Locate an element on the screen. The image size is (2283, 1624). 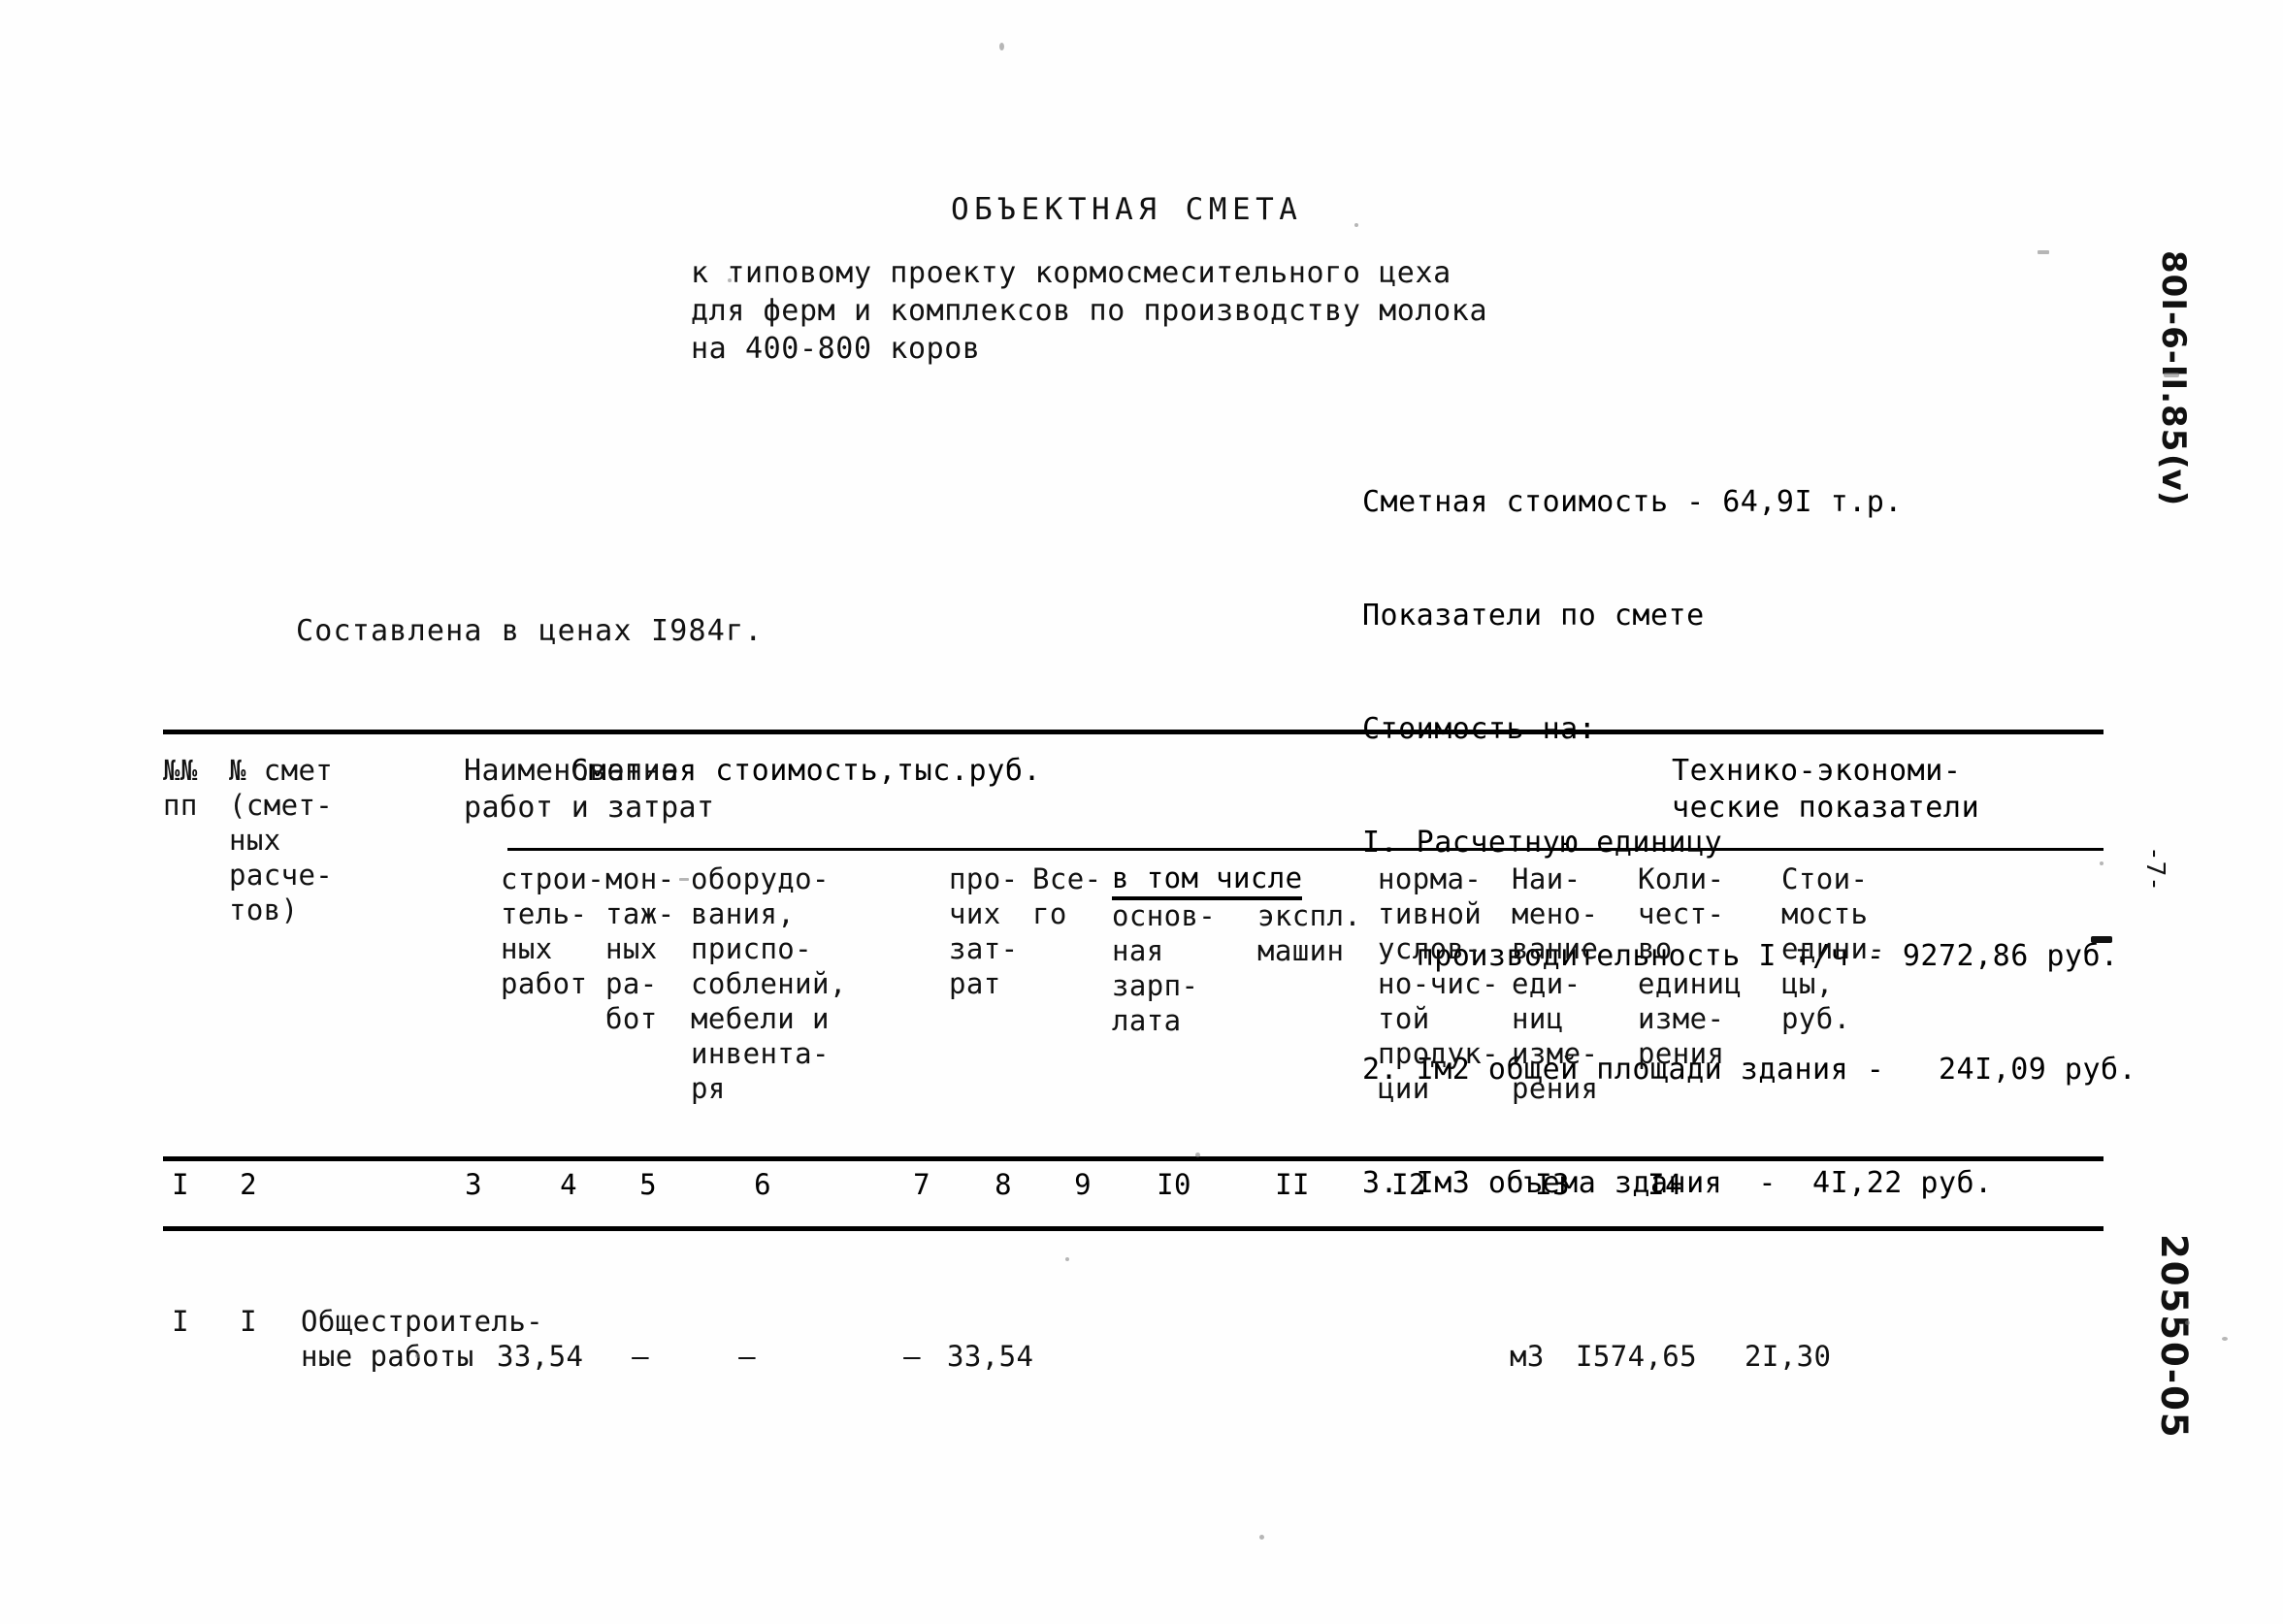
colnum-13: I3 is located at coordinates (1552, 1184).